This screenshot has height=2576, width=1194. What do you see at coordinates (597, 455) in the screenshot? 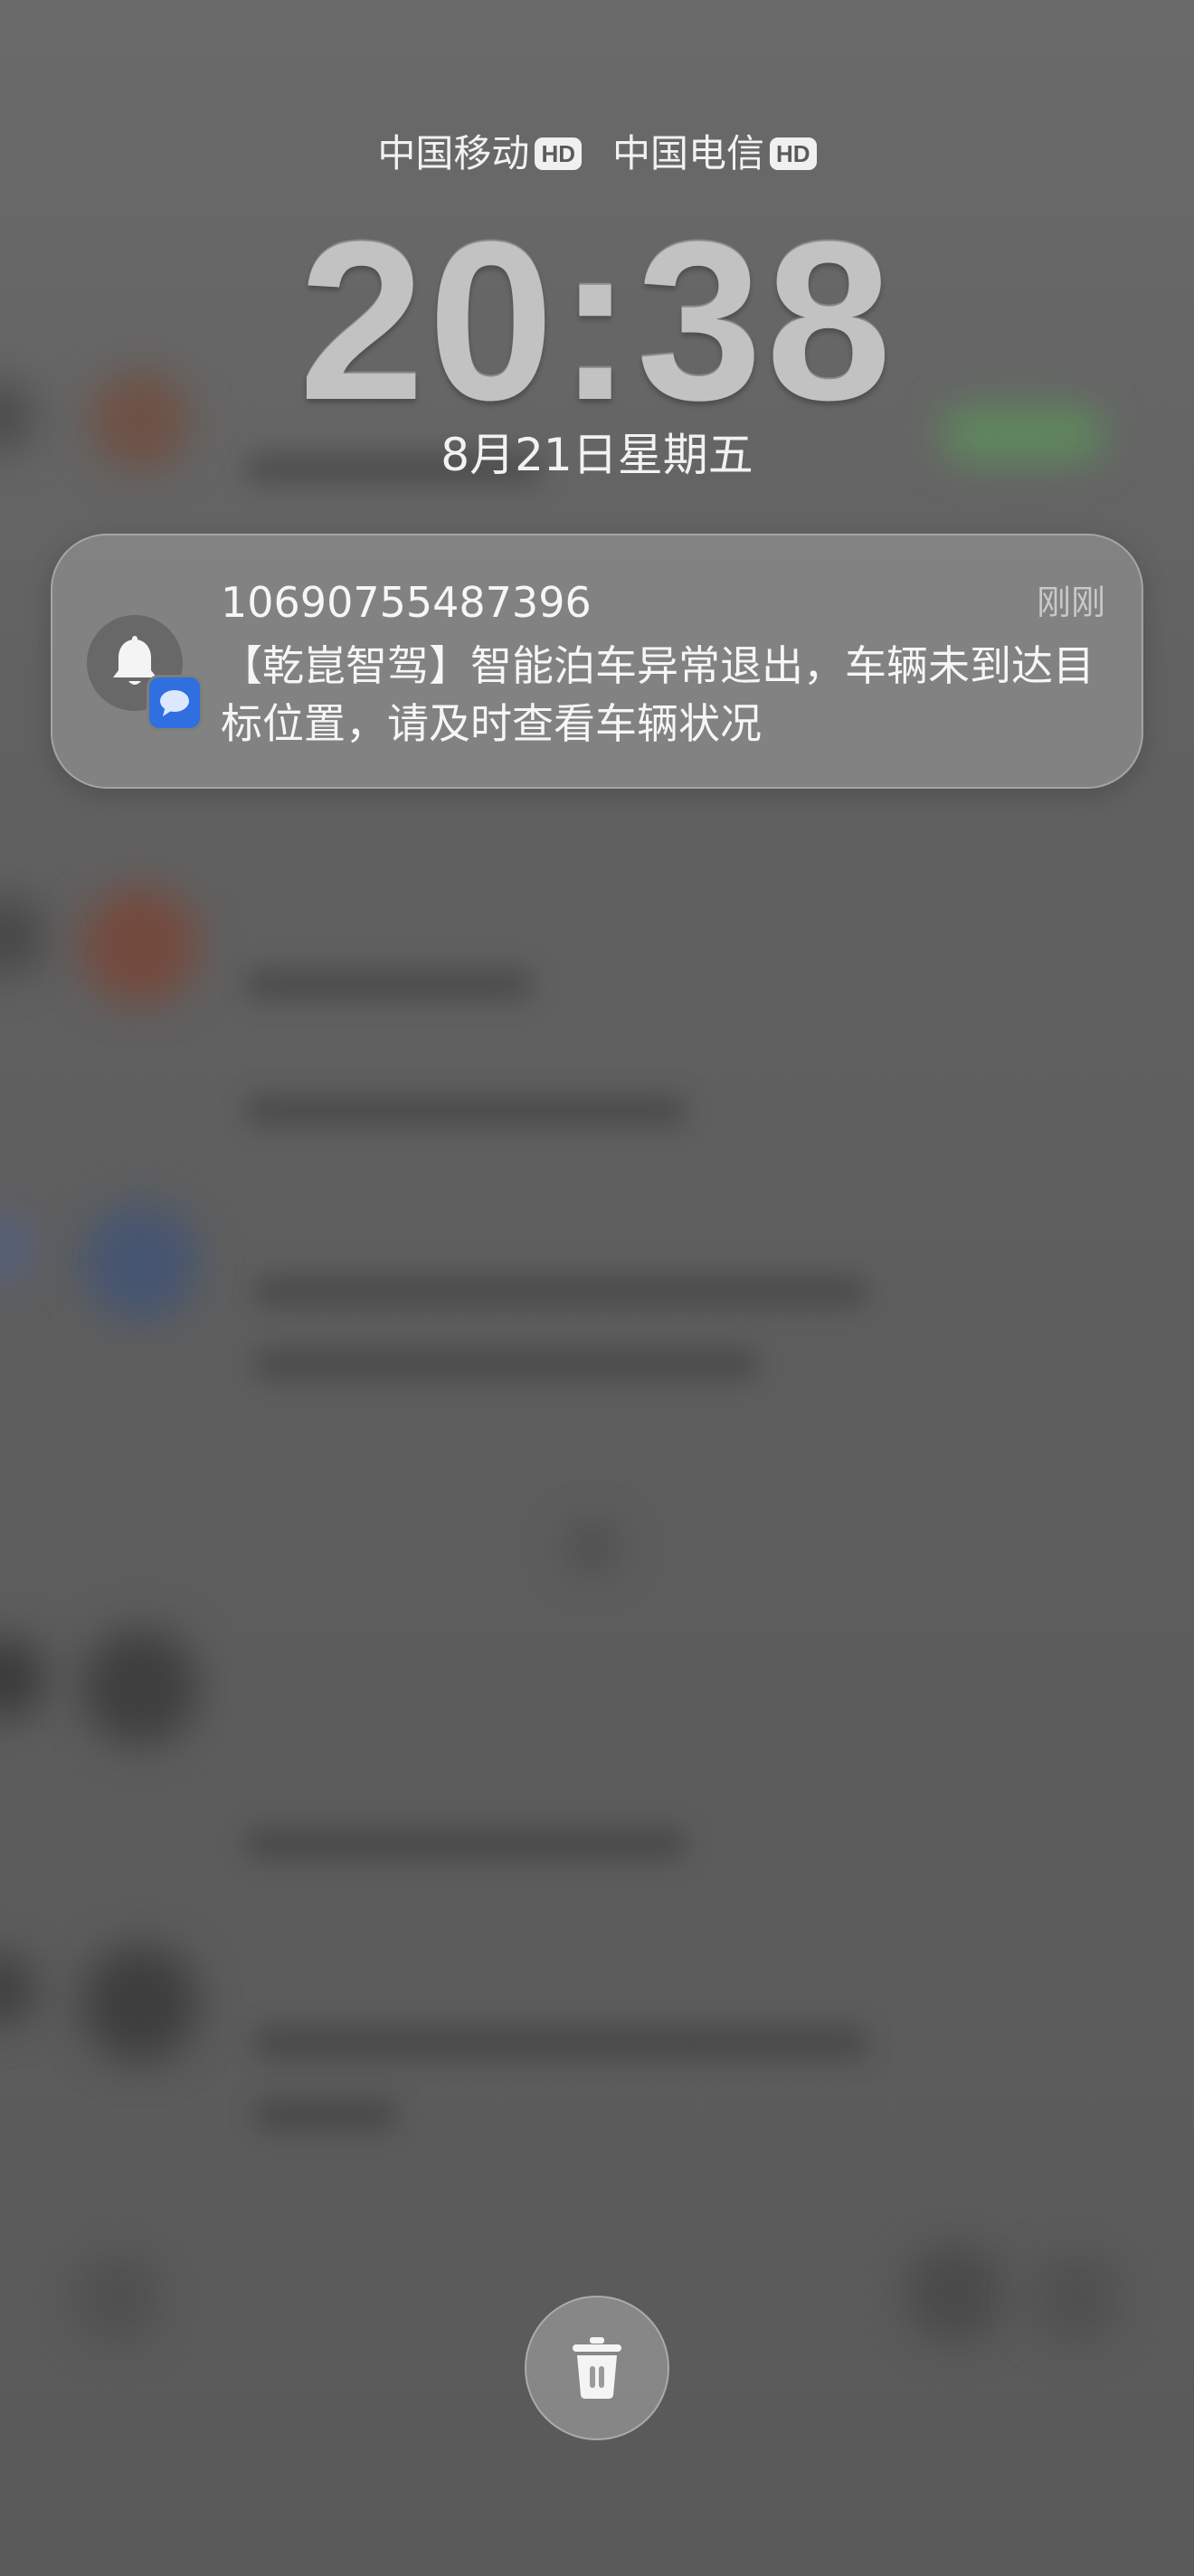
I see `lockscreen-date: 8月21日星期五` at bounding box center [597, 455].